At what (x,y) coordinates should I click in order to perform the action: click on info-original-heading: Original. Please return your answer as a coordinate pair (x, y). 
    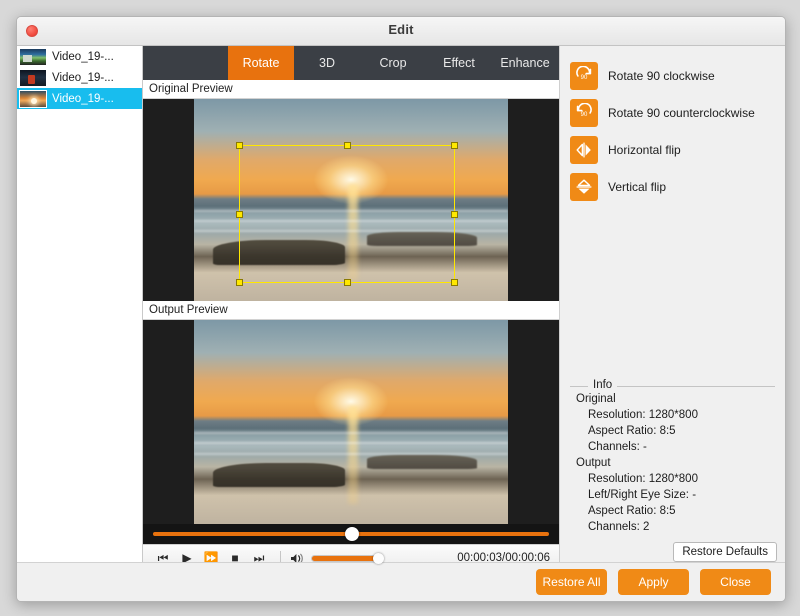
    Looking at the image, I should click on (596, 399).